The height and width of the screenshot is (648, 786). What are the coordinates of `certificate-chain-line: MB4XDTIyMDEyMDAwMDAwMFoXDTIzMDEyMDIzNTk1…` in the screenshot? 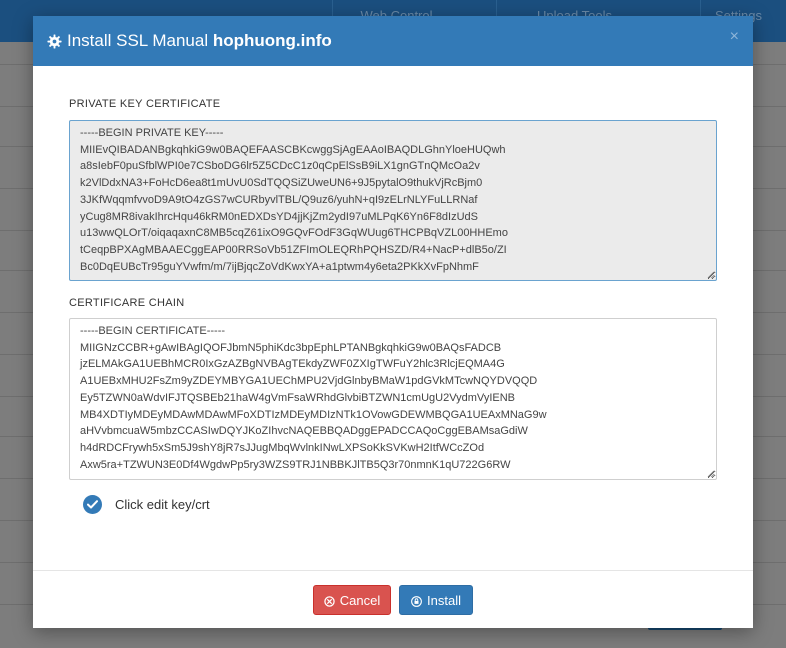 It's located at (313, 414).